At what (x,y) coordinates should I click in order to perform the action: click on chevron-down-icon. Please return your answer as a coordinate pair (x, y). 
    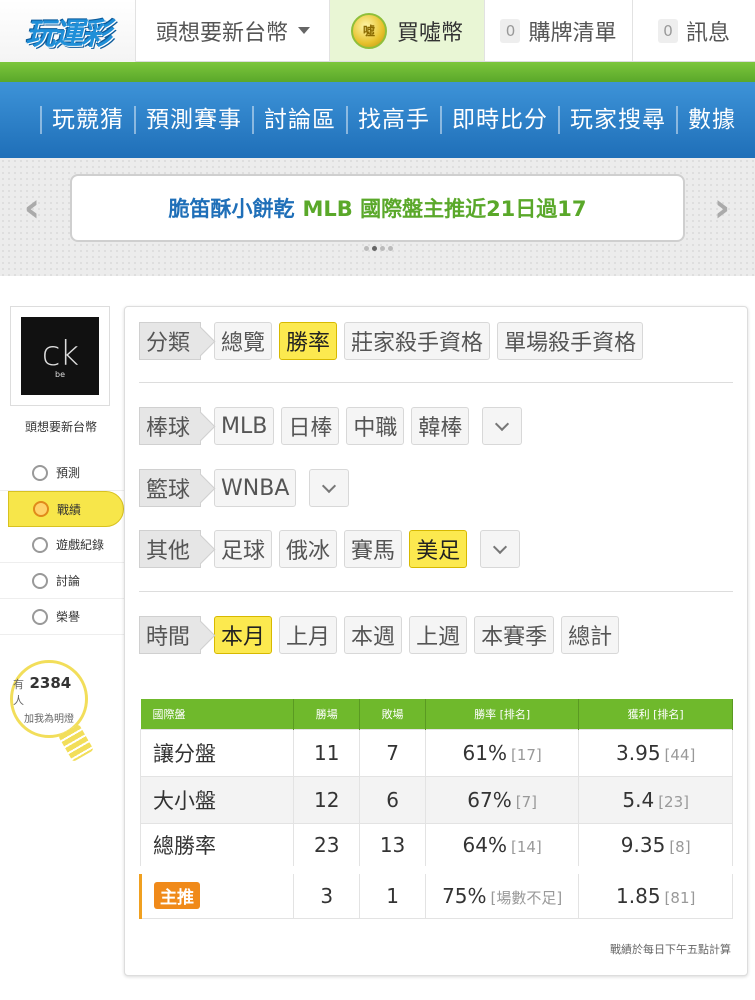
    Looking at the image, I should click on (329, 485).